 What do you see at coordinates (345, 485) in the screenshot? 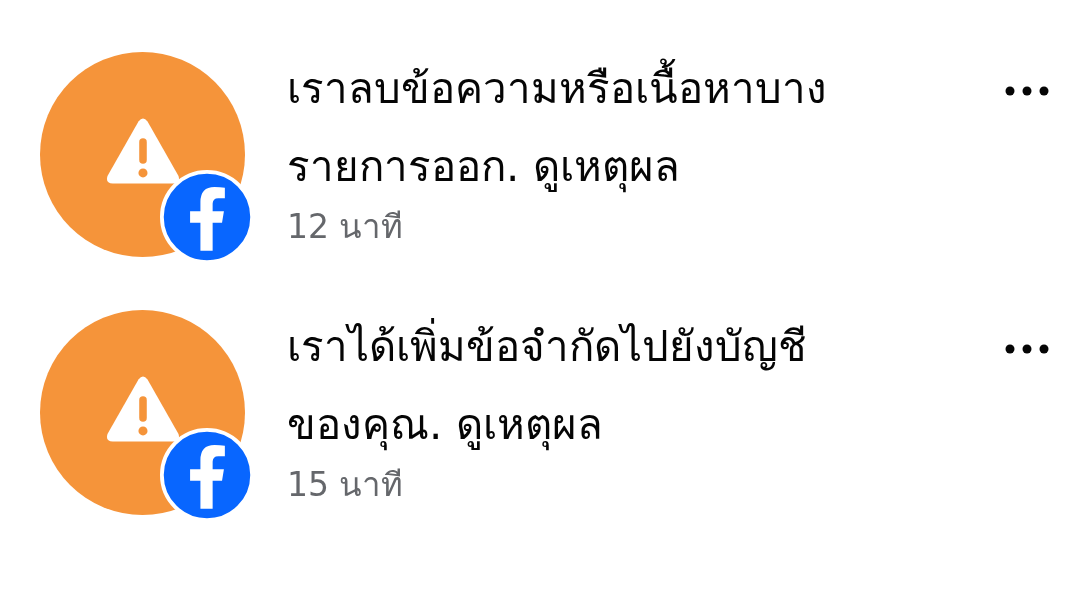
I see `notification-time: 15 นาที` at bounding box center [345, 485].